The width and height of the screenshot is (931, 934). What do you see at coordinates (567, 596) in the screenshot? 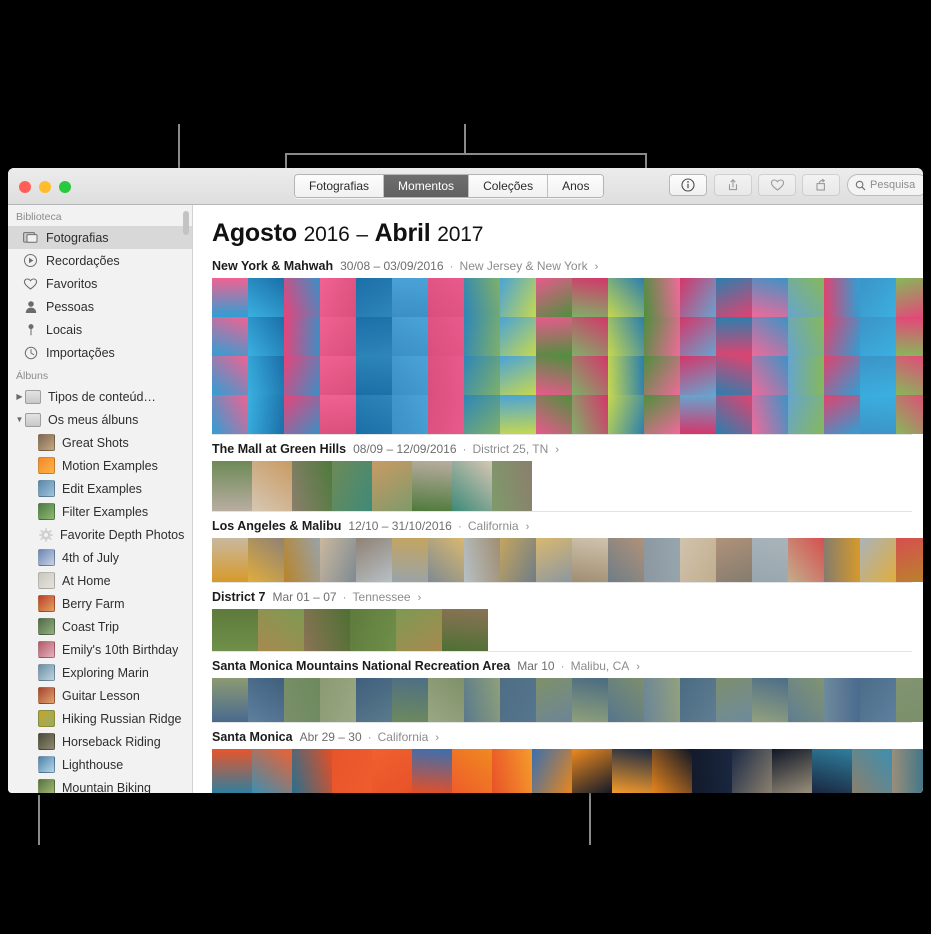
I see `moment-header: District 7 Mar 01 – 07 · Tennessee ›` at bounding box center [567, 596].